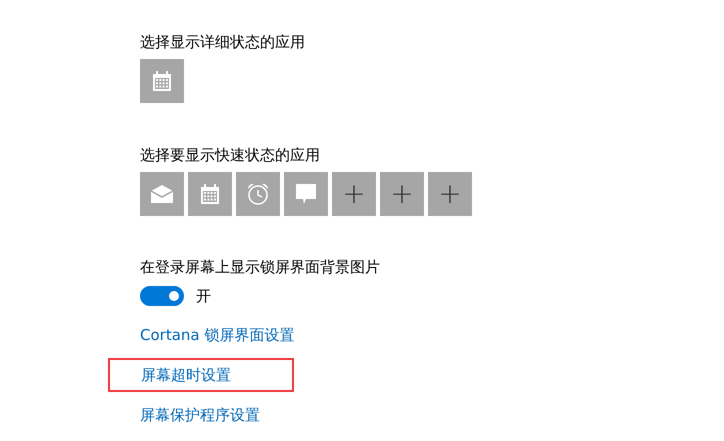  I want to click on section-label: 选择要显示快速状态的应用, so click(230, 155).